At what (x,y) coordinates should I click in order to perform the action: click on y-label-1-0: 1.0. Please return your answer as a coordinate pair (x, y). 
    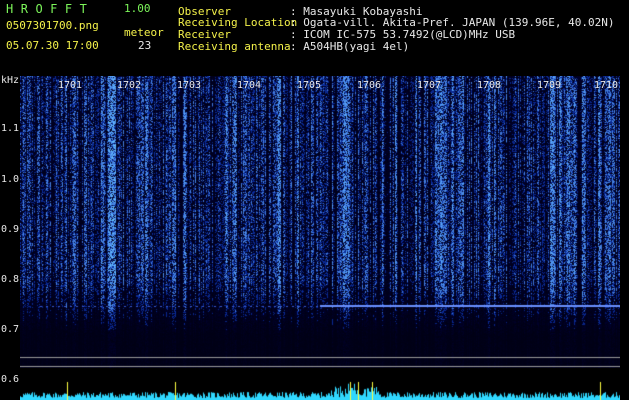
    Looking at the image, I should click on (10, 179).